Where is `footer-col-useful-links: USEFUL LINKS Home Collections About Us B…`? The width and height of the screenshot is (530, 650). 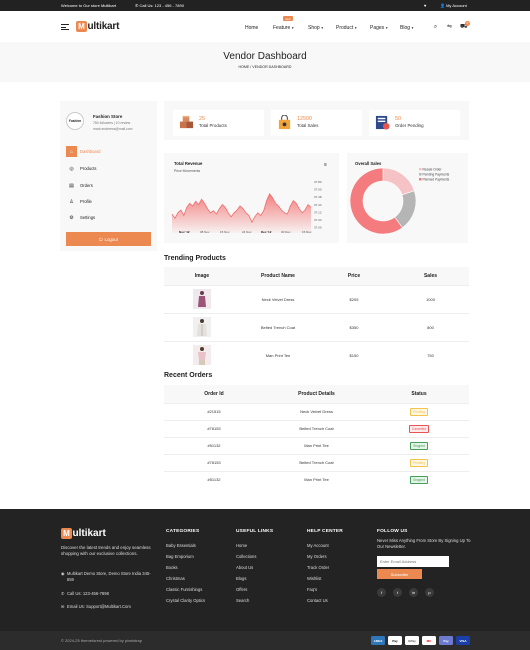
footer-col-useful-links: USEFUL LINKS Home Collections About Us B… is located at coordinates (254, 569).